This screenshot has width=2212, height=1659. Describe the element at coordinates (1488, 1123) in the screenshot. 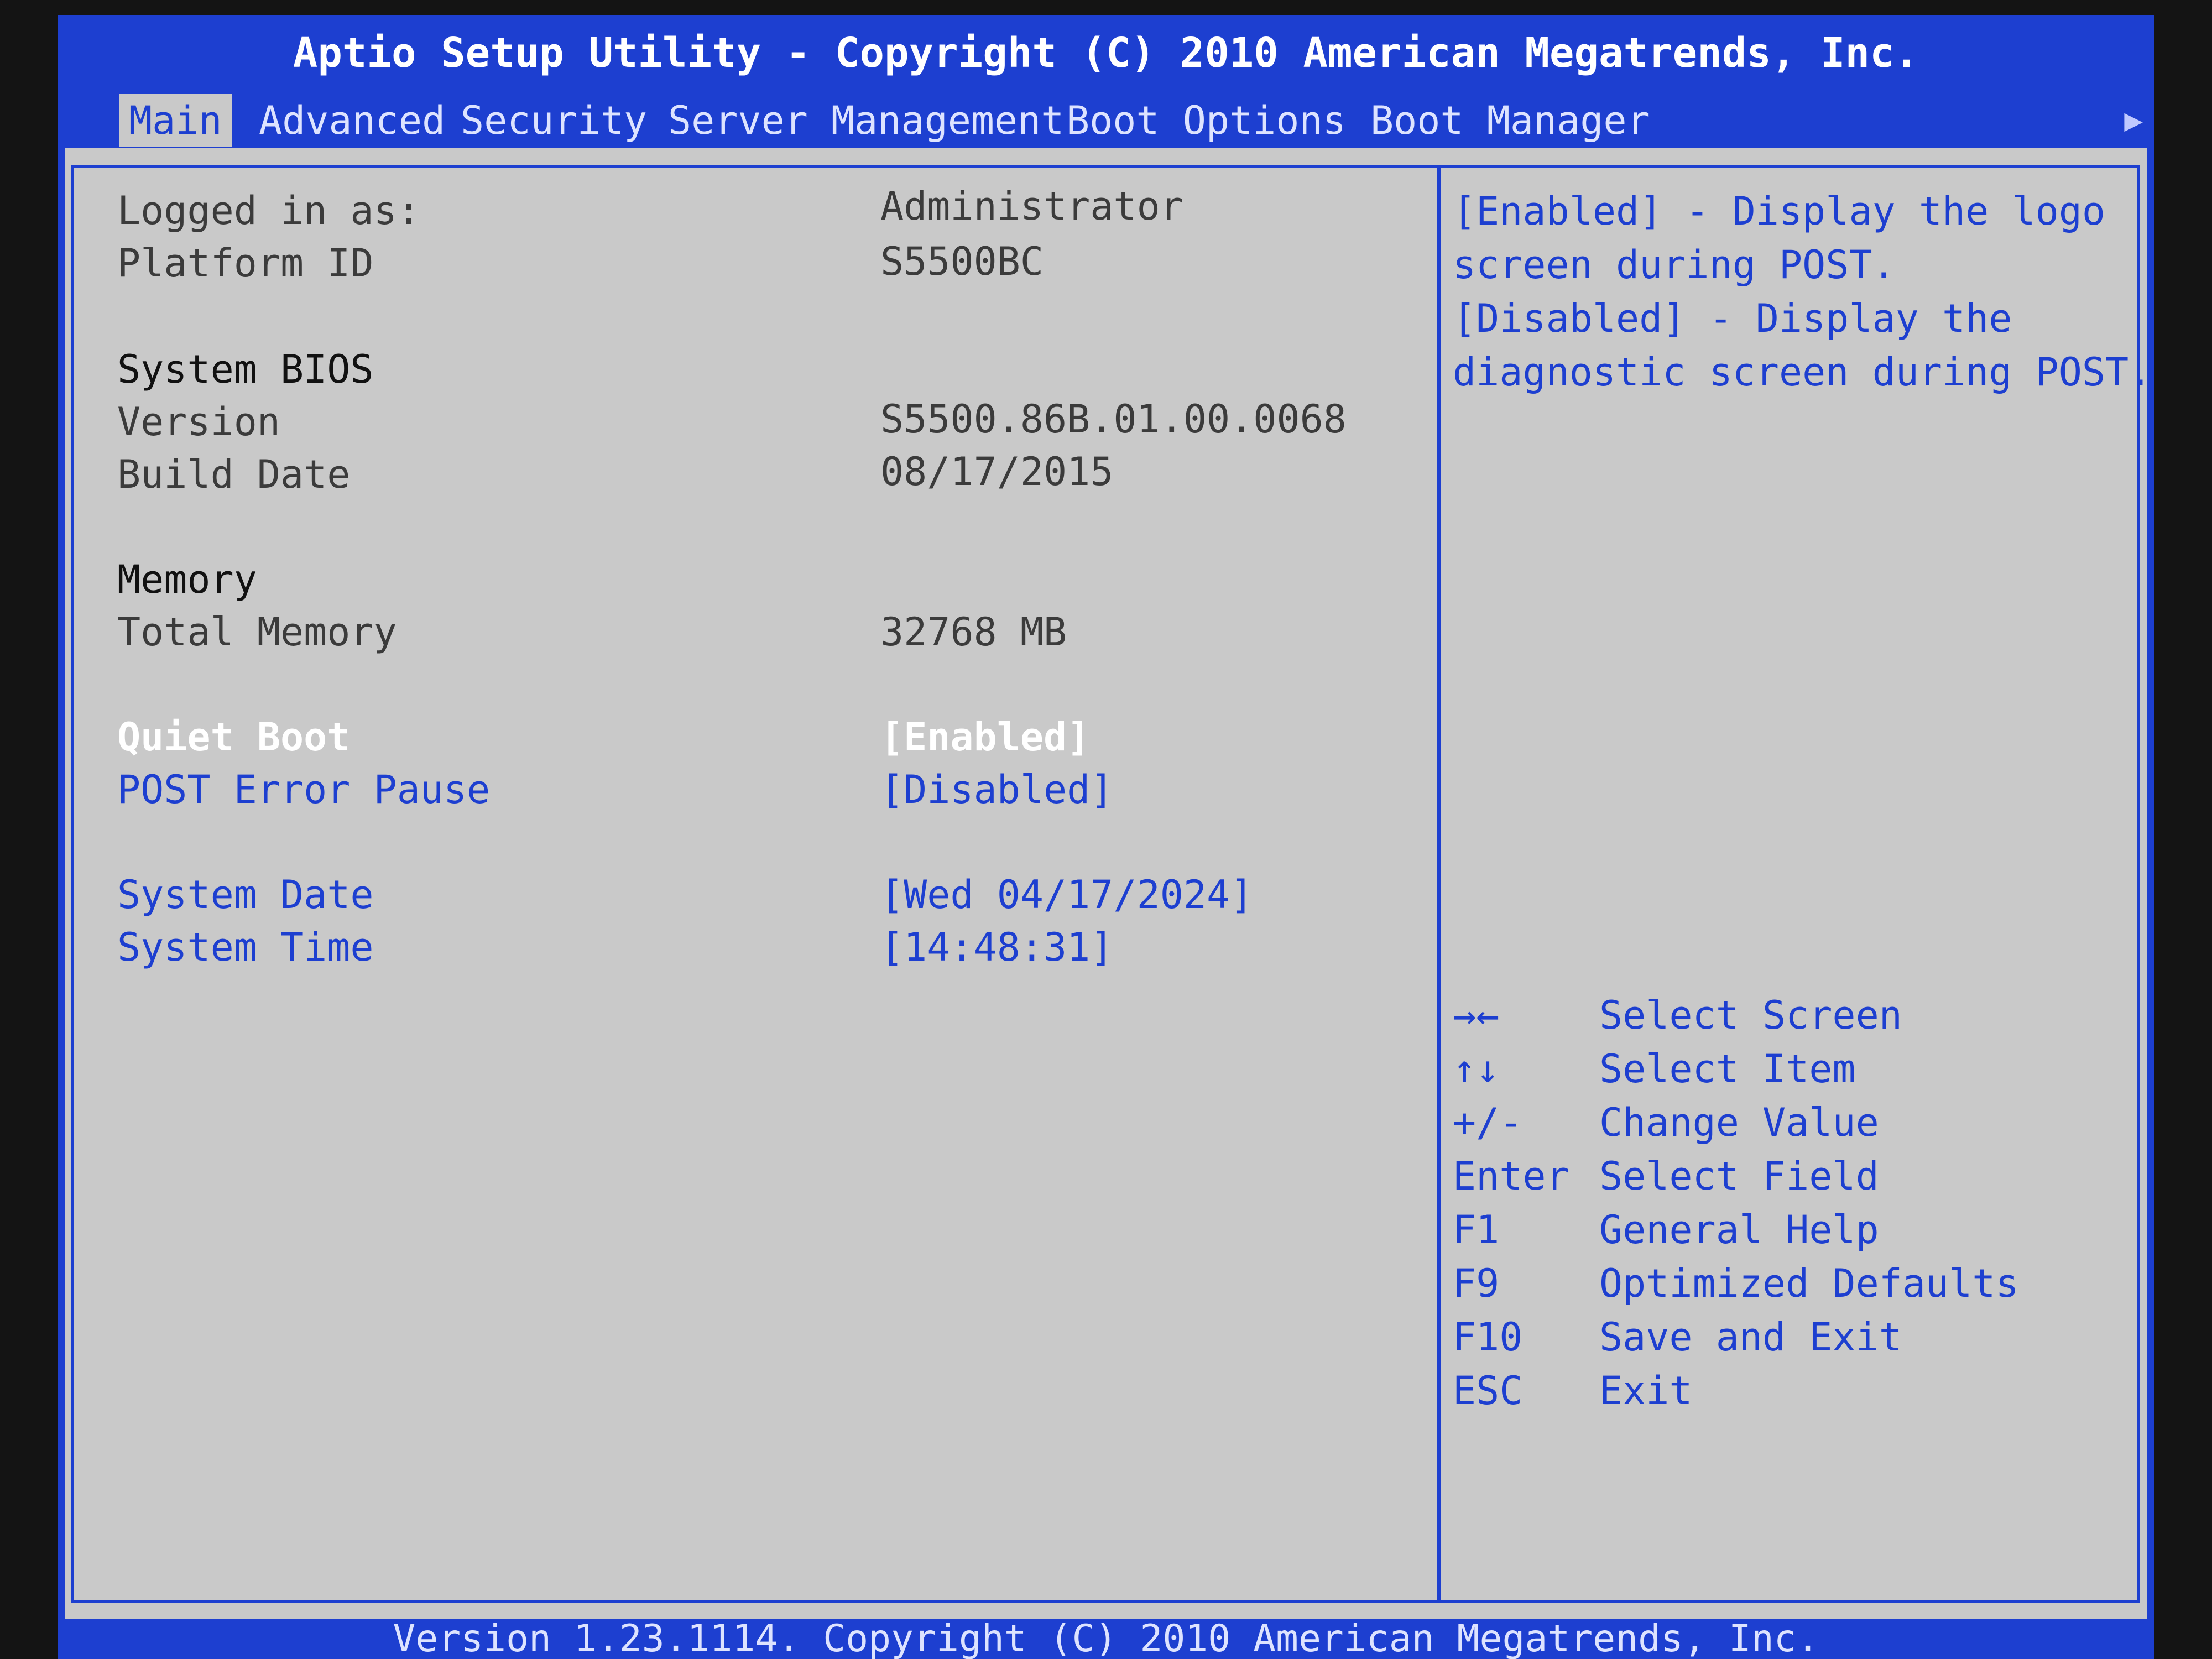

I see `key-name: +/-` at that location.